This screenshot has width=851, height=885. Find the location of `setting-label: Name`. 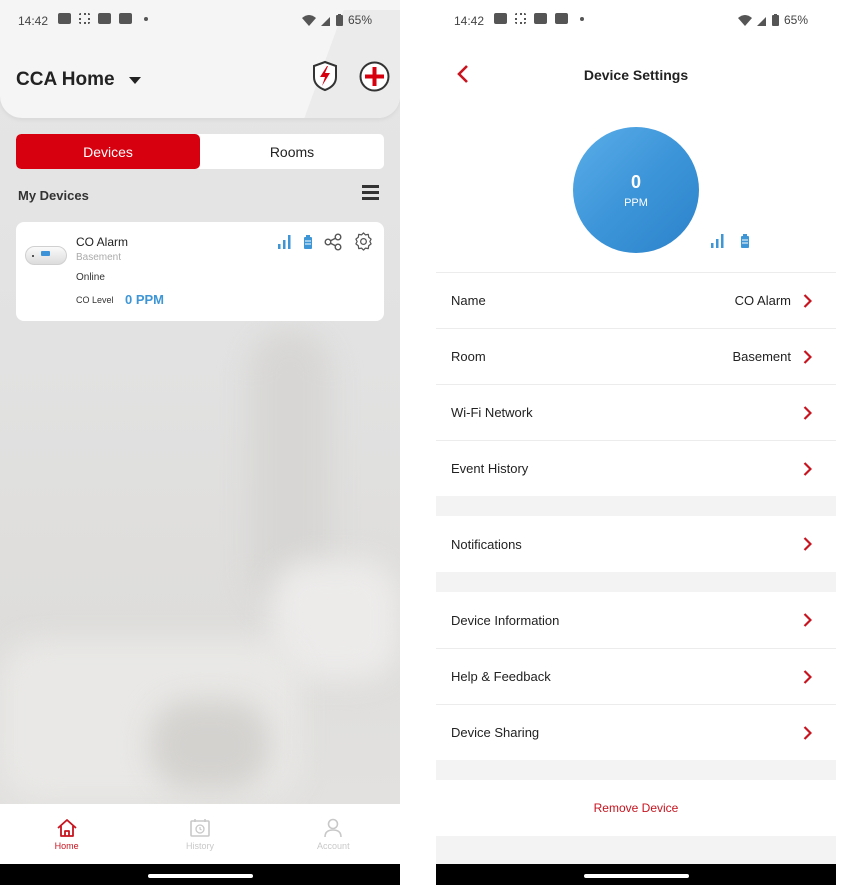

setting-label: Name is located at coordinates (468, 300).